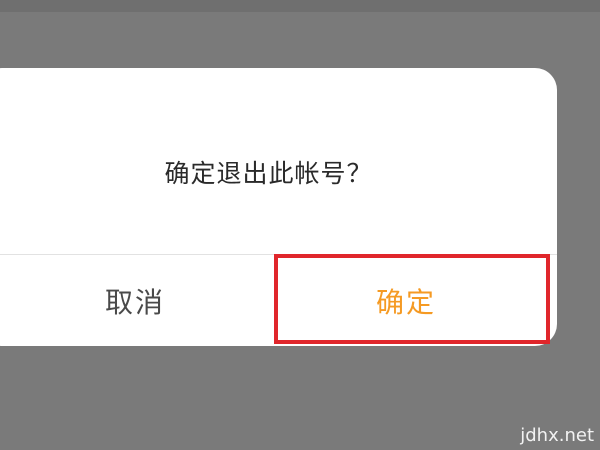 This screenshot has width=600, height=450. What do you see at coordinates (557, 435) in the screenshot?
I see `watermark: jdhx.net` at bounding box center [557, 435].